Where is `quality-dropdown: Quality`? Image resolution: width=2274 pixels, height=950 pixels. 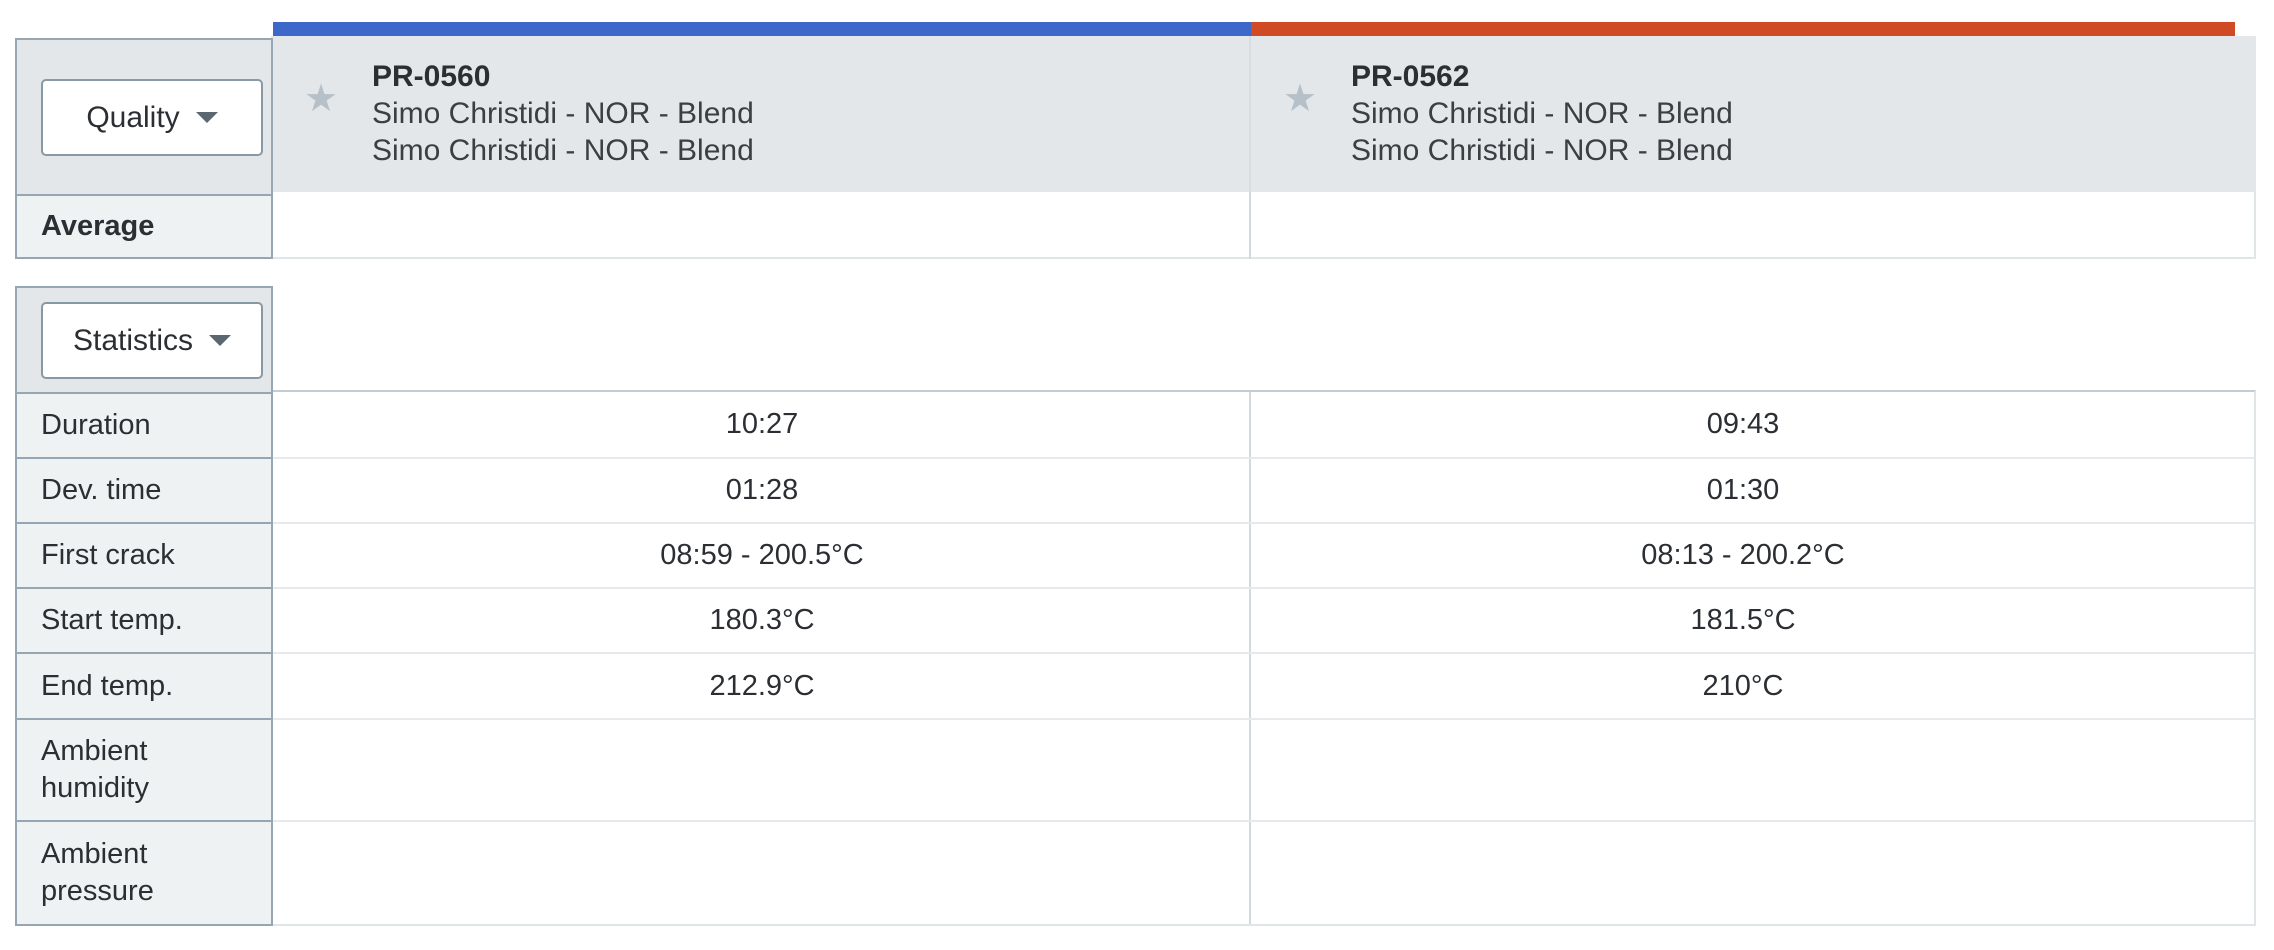 quality-dropdown: Quality is located at coordinates (152, 117).